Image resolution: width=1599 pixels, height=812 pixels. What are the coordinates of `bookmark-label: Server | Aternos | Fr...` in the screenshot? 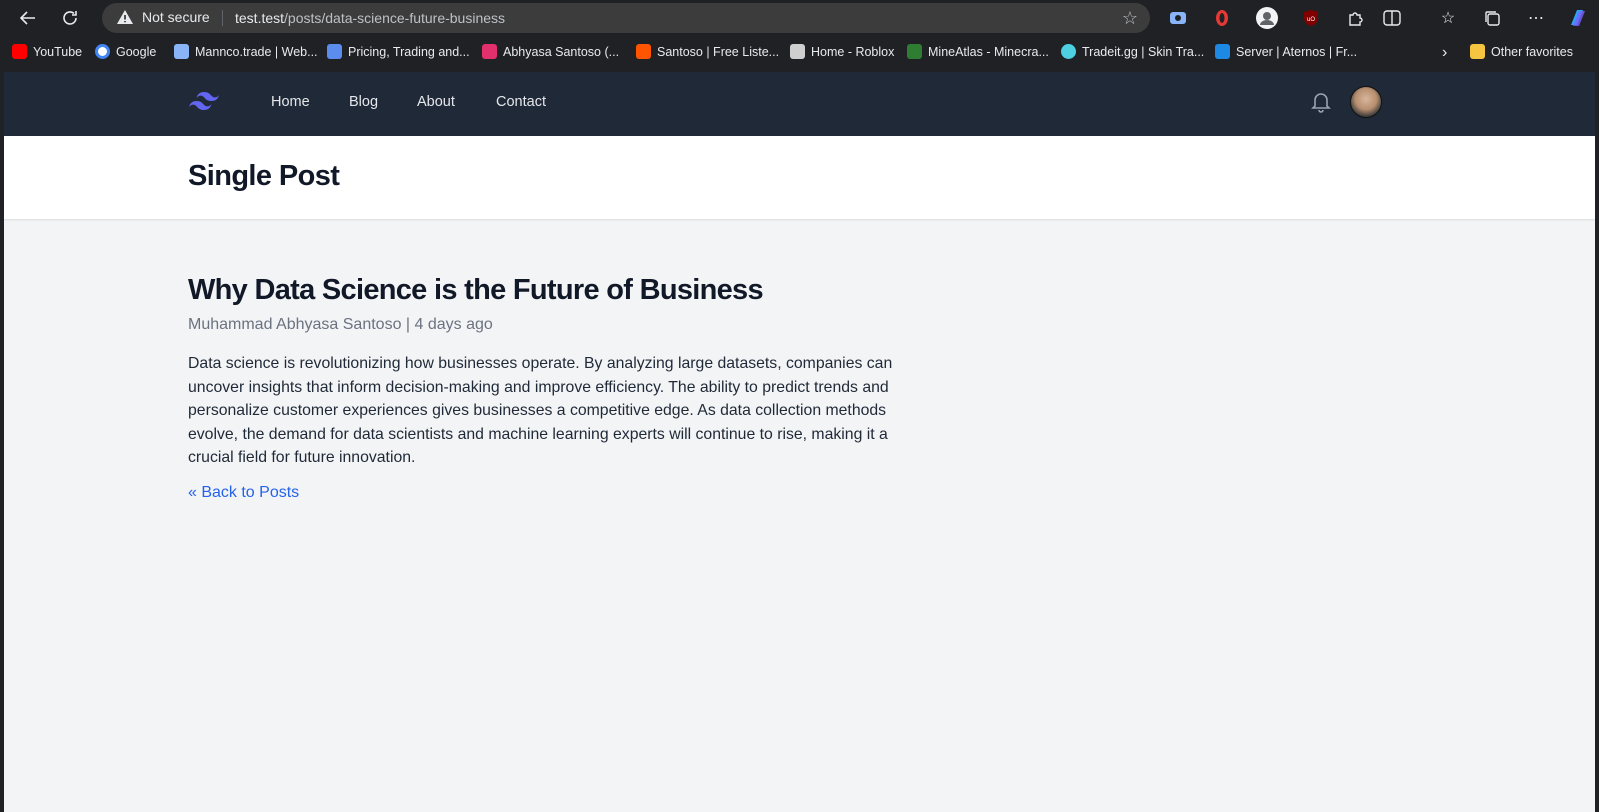 It's located at (1297, 51).